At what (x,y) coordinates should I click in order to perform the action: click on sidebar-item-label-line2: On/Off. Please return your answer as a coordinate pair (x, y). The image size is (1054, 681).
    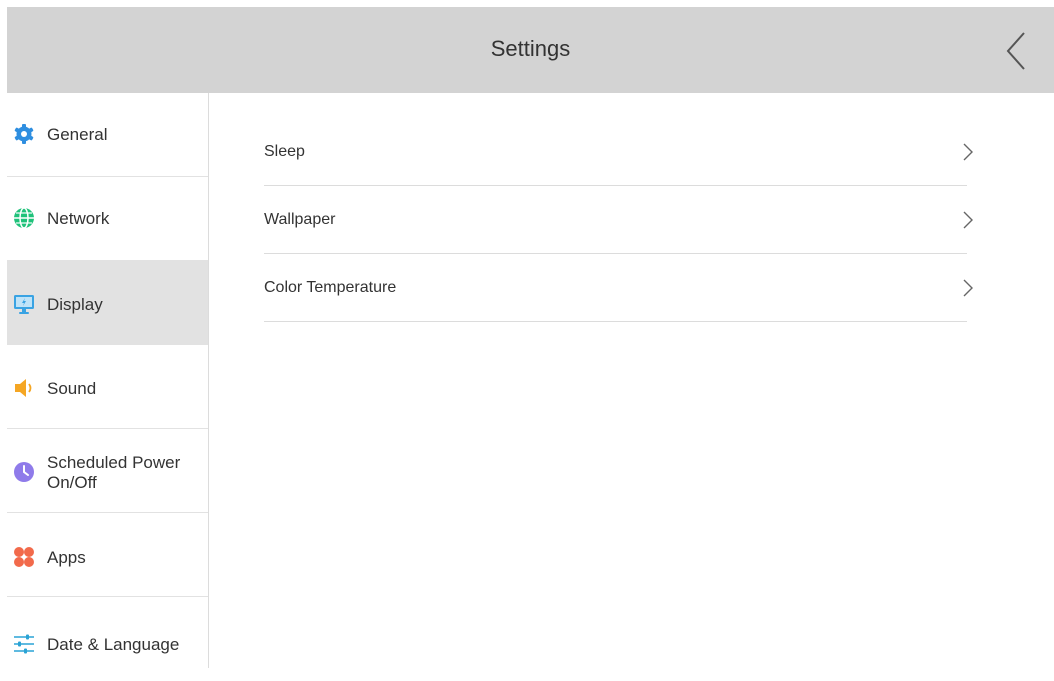
    Looking at the image, I should click on (72, 482).